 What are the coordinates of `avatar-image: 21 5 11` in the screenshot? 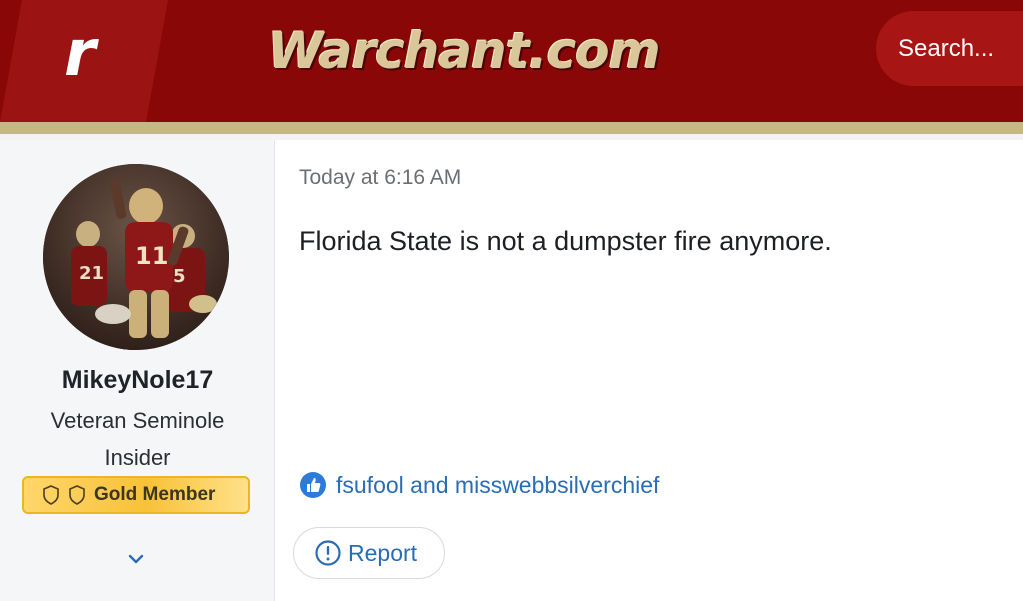 It's located at (136, 257).